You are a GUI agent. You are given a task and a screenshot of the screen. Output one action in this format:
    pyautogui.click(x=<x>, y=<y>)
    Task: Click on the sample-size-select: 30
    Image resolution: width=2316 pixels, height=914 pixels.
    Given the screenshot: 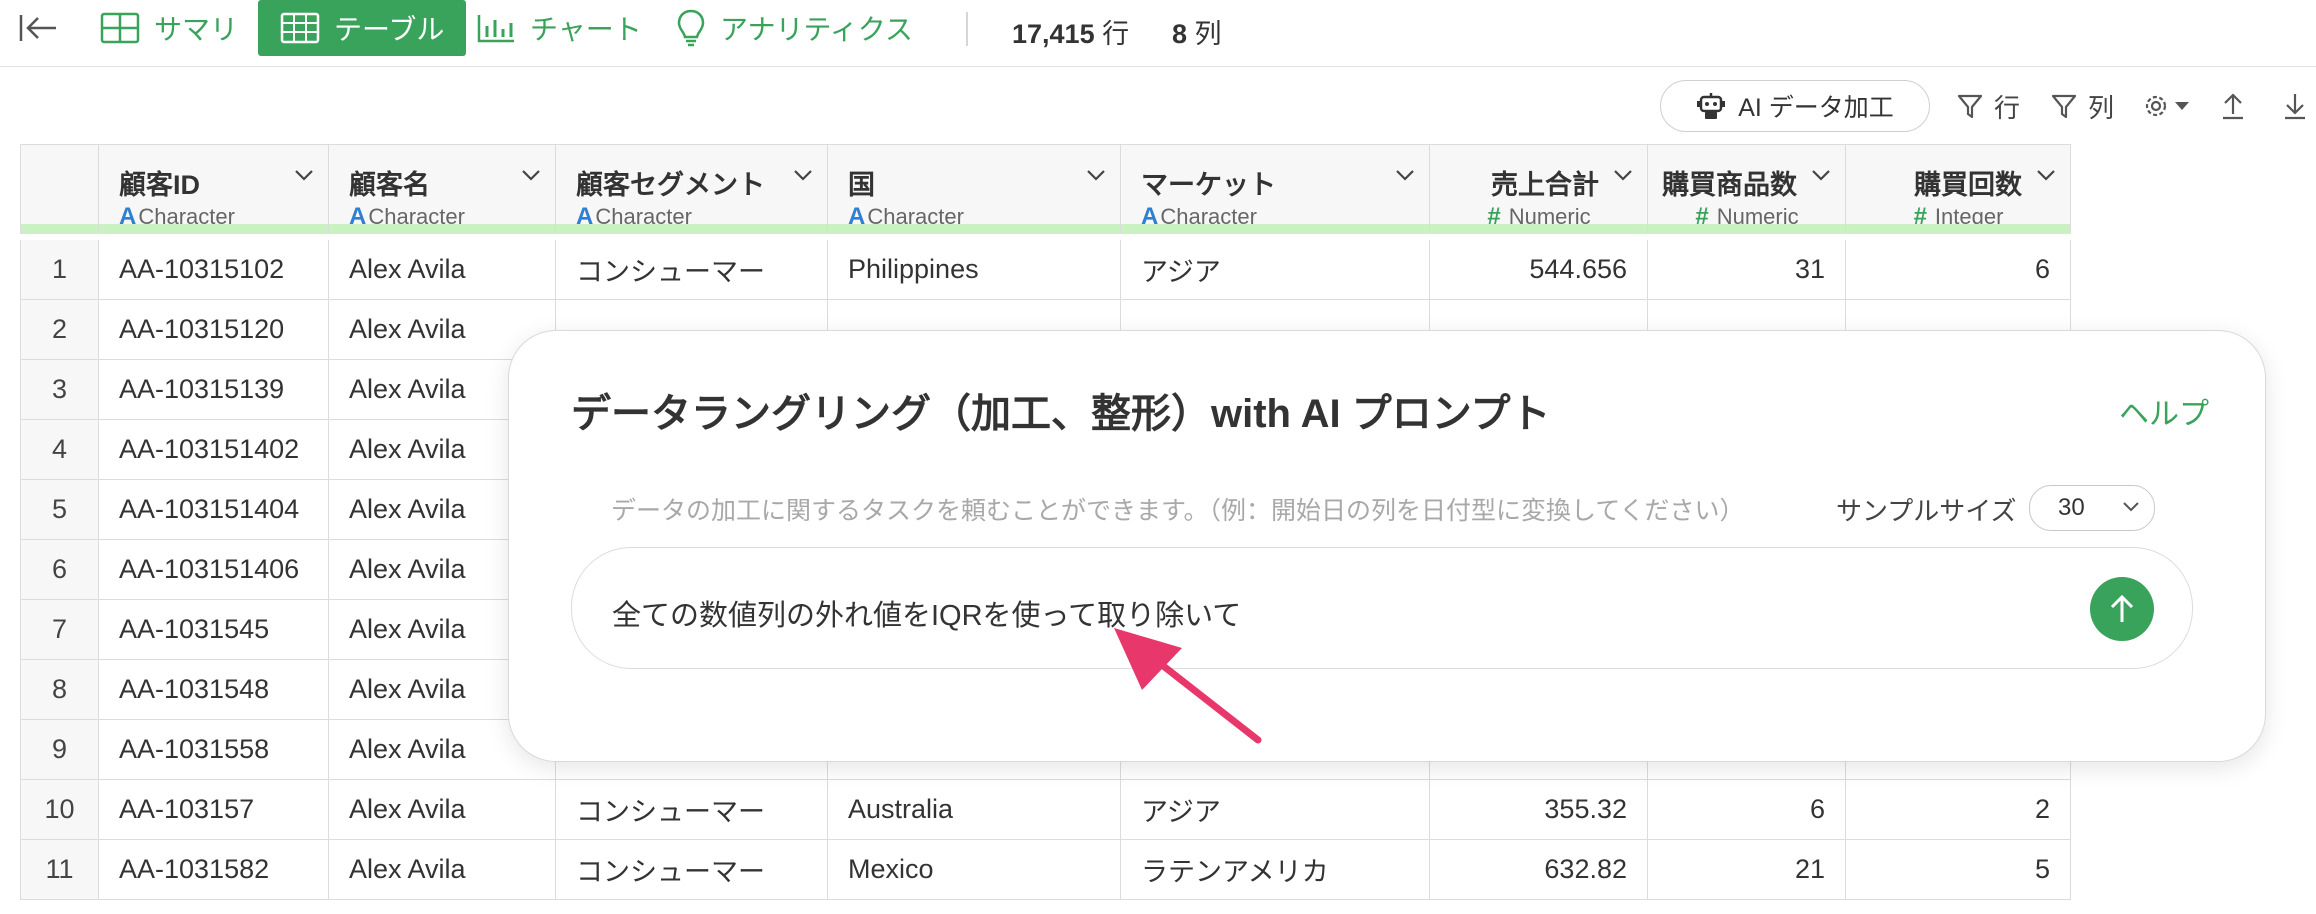 What is the action you would take?
    pyautogui.click(x=2092, y=508)
    